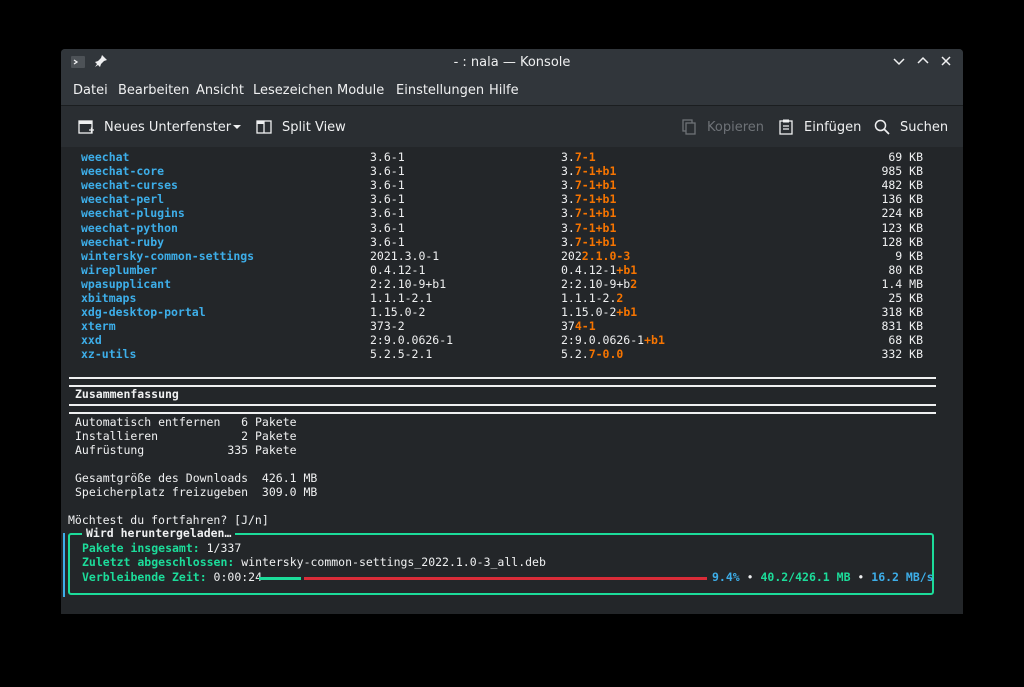  Describe the element at coordinates (905, 157) in the screenshot. I see `package-size: 69 KB` at that location.